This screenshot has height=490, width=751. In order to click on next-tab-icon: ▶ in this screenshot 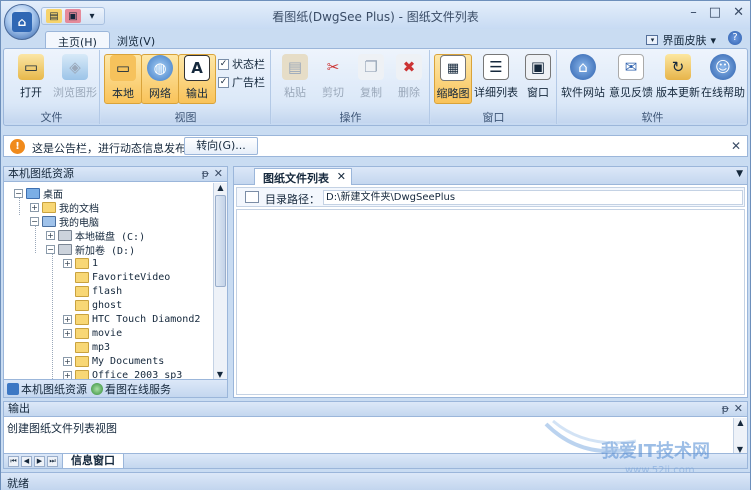, I will do `click(39, 461)`.